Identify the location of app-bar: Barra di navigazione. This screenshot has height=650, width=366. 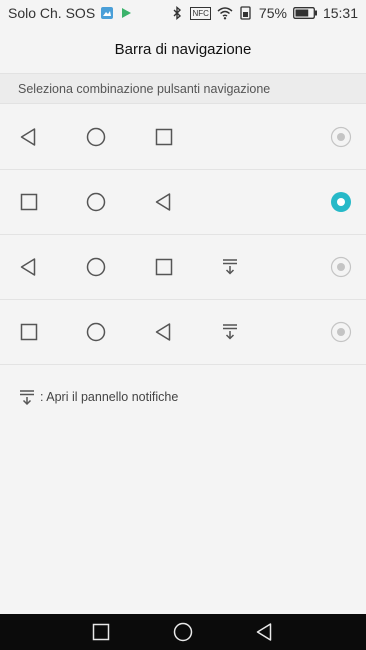
(183, 49).